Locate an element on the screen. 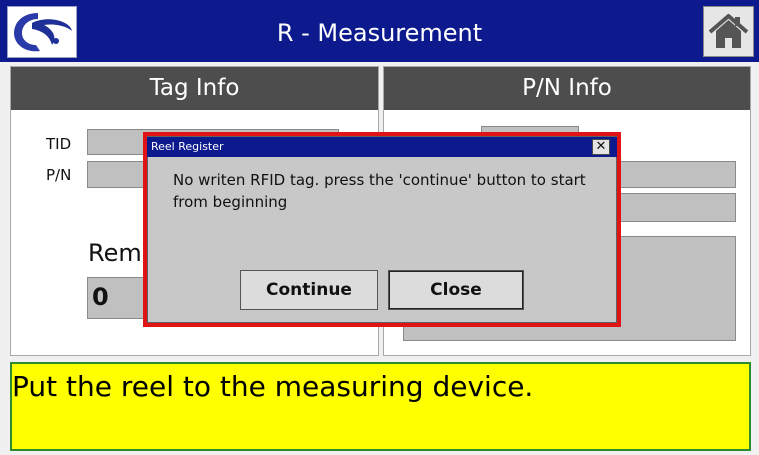 This screenshot has width=759, height=455. continue-button: Continue is located at coordinates (309, 290).